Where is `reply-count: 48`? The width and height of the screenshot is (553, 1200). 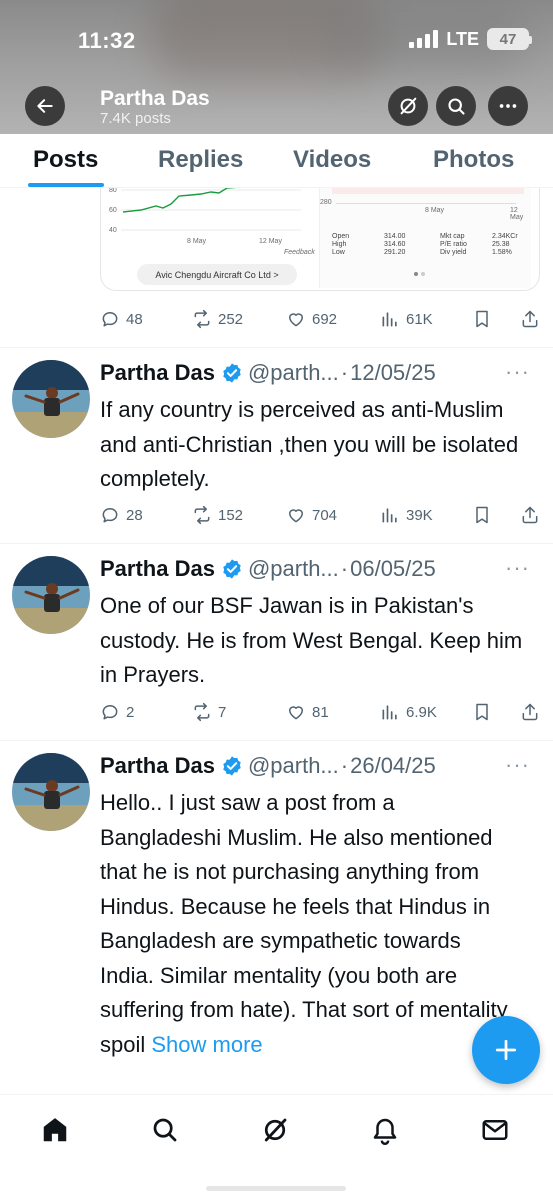
reply-count: 48 is located at coordinates (134, 319).